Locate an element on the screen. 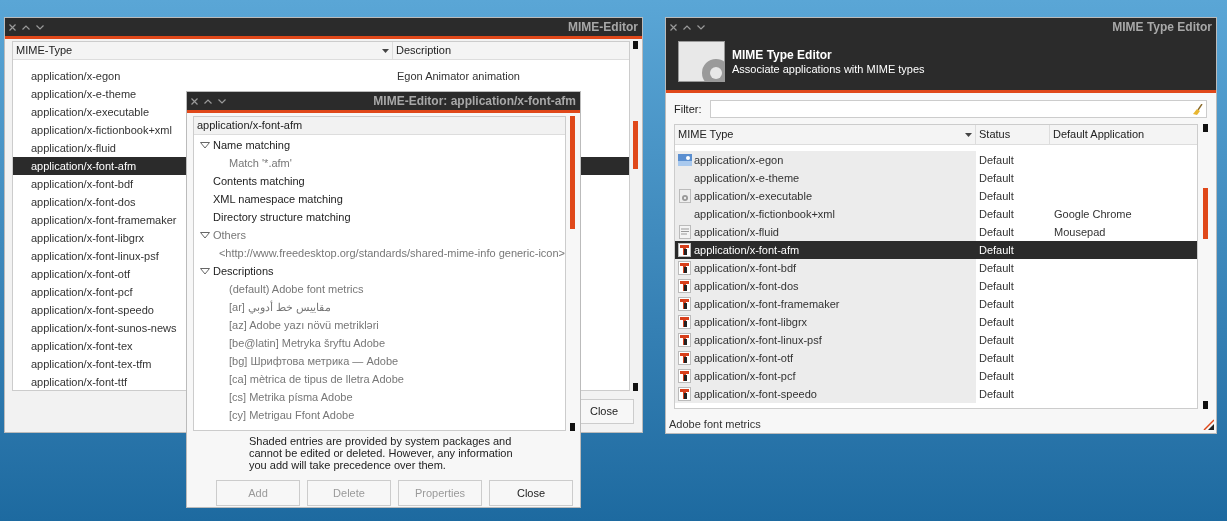  tree-label: [cs] Metrika písma Adobe is located at coordinates (291, 397).